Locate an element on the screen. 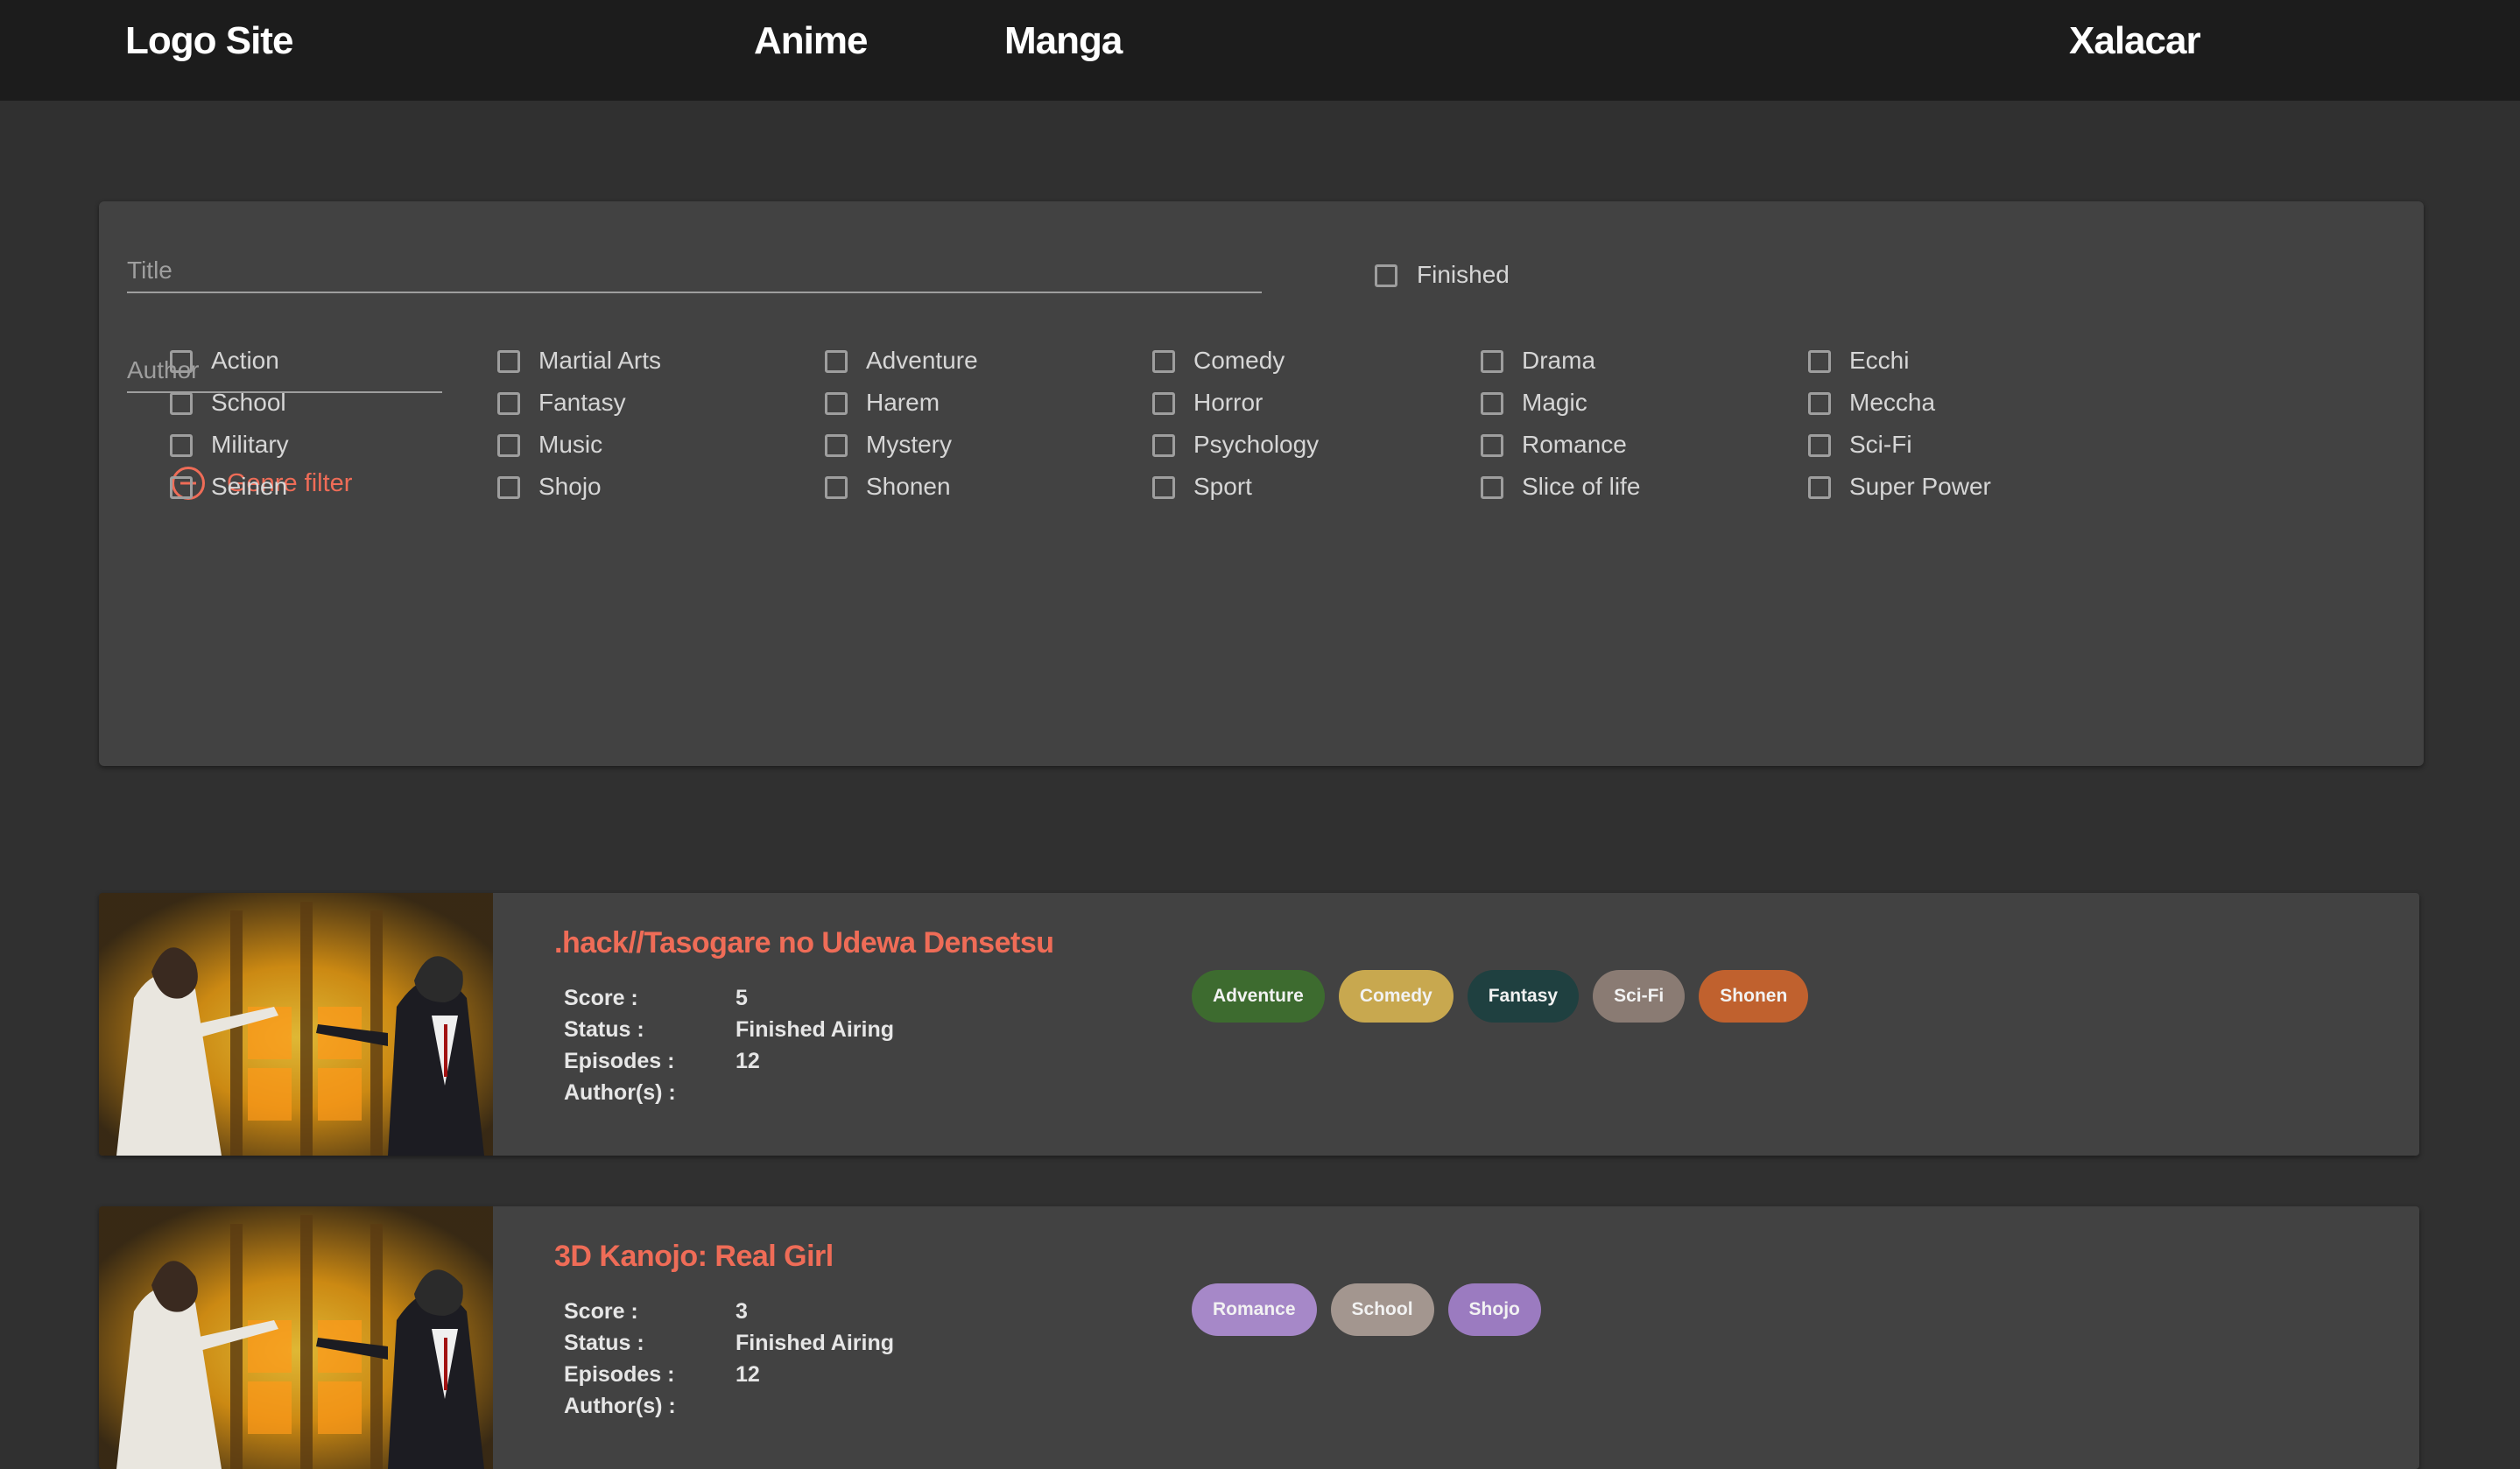  genre-chip: Fantasy is located at coordinates (1523, 996).